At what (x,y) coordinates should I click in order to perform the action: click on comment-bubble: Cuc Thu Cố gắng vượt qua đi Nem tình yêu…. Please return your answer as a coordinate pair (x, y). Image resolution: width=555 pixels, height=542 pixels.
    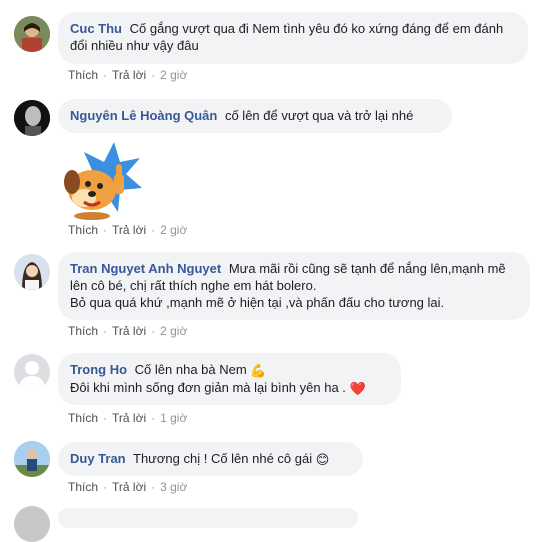
    Looking at the image, I should click on (293, 38).